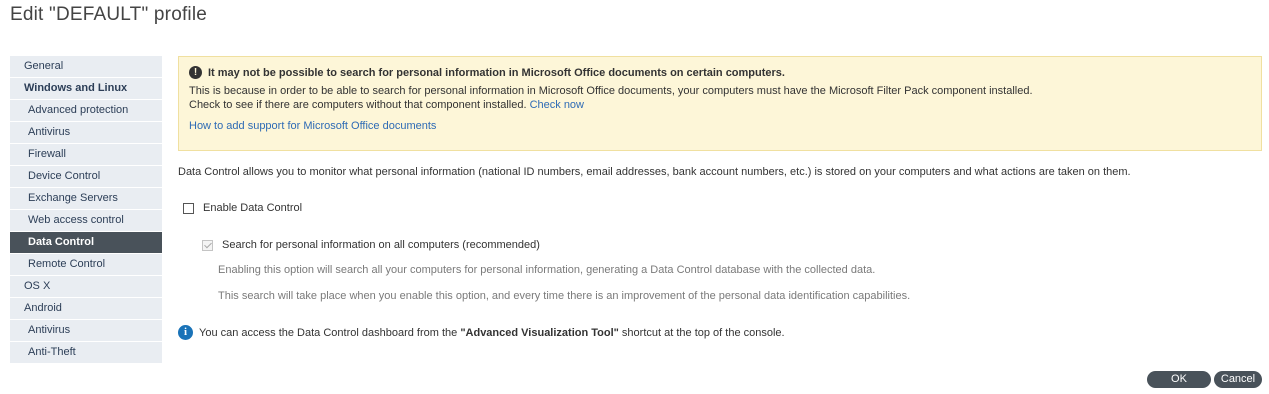 This screenshot has width=1269, height=394. I want to click on enable-data-control-checkbox, so click(188, 208).